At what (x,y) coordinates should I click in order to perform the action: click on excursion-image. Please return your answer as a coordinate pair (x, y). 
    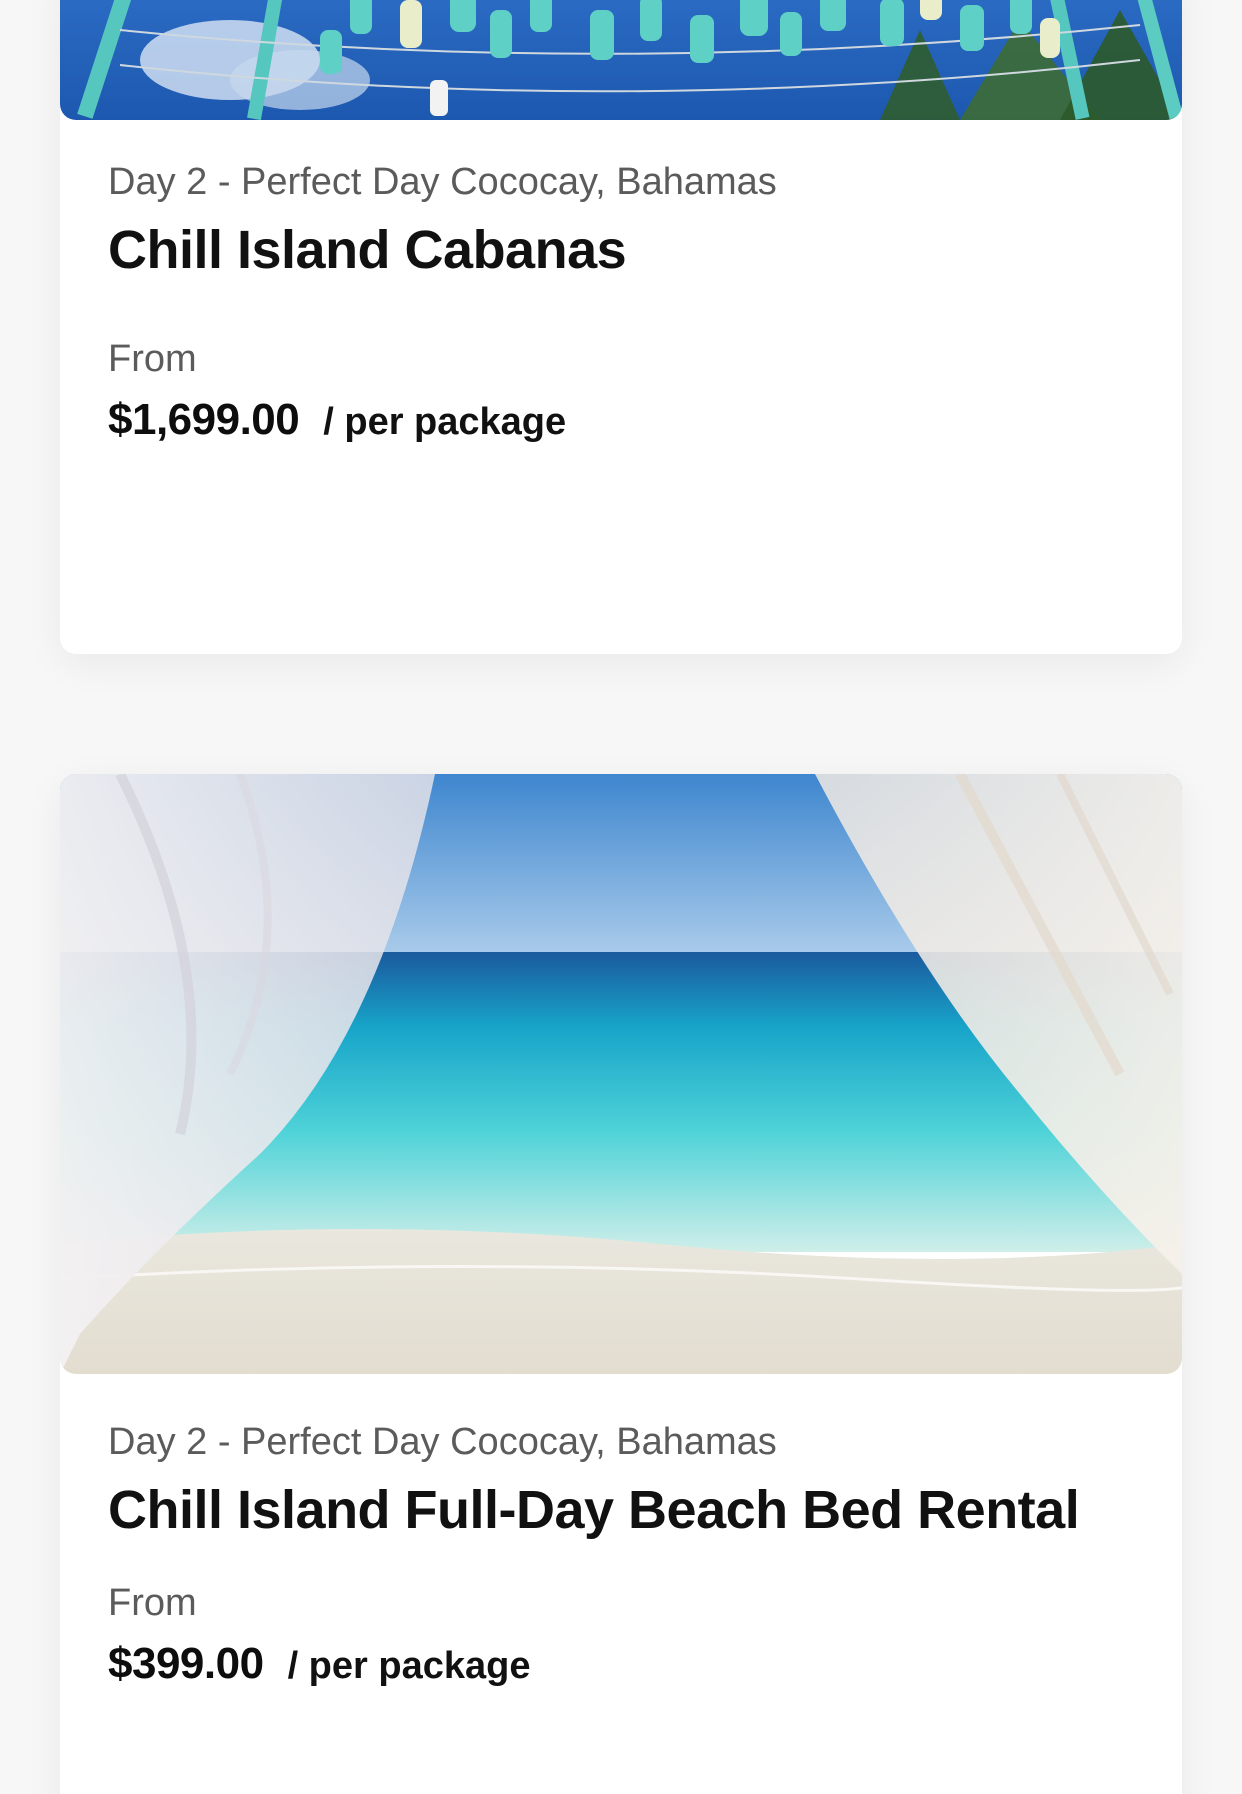
    Looking at the image, I should click on (621, 60).